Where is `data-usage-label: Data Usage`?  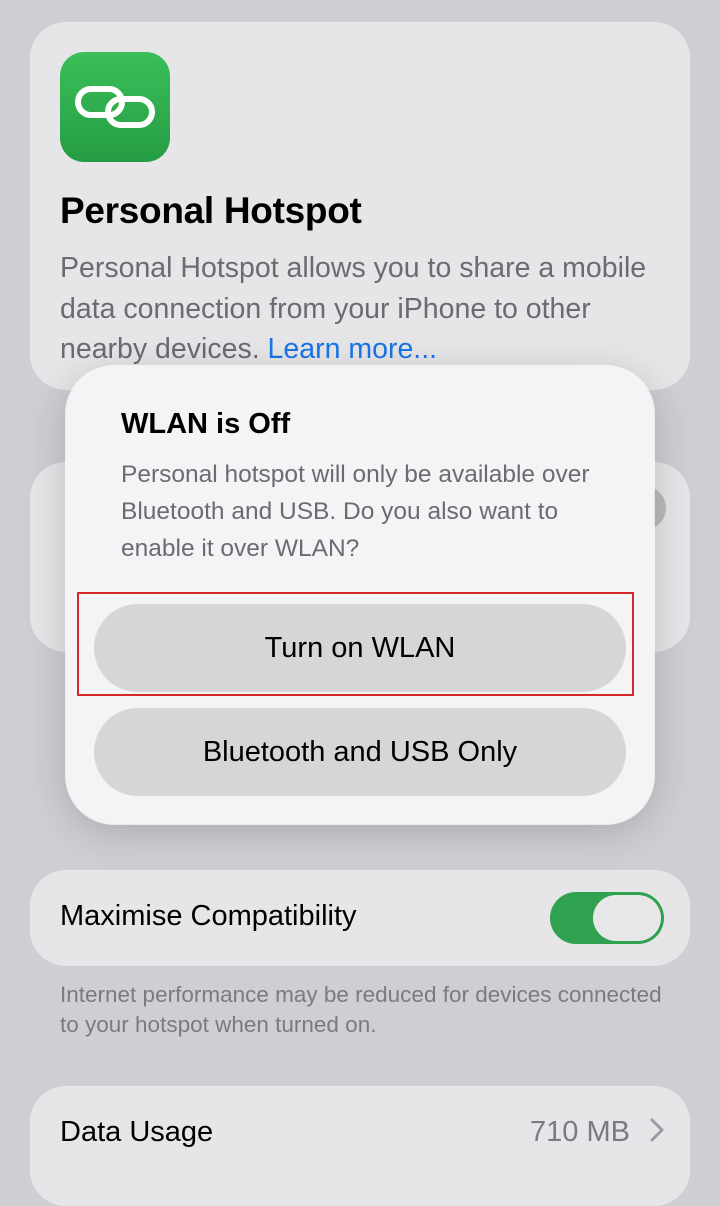
data-usage-label: Data Usage is located at coordinates (137, 1132).